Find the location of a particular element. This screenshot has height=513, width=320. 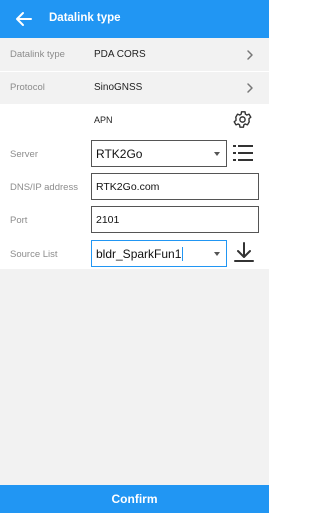

dns-value: RTK2Go.com is located at coordinates (128, 186).